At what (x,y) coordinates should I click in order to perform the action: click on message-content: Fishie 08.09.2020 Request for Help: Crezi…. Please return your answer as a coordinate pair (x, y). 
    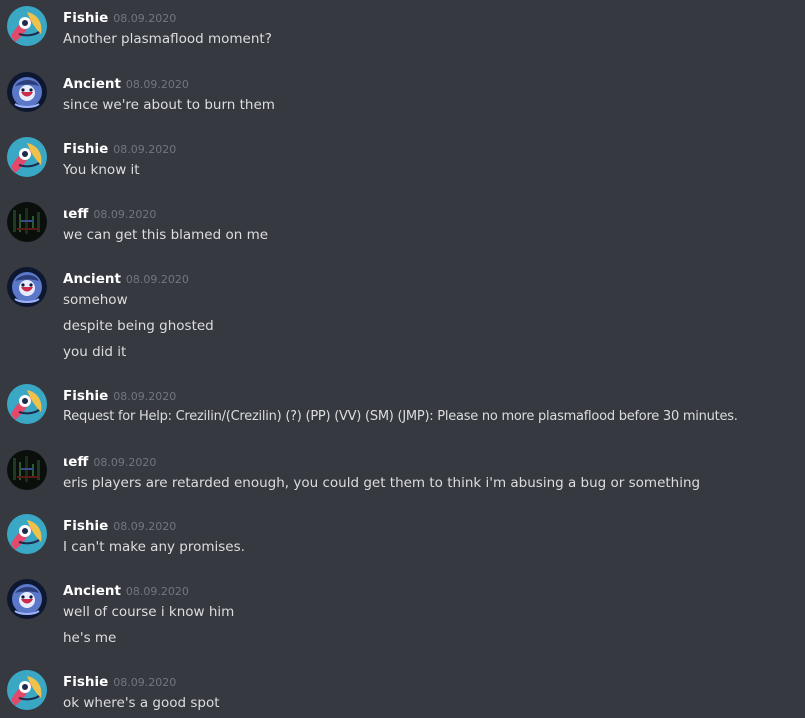
    Looking at the image, I should click on (434, 408).